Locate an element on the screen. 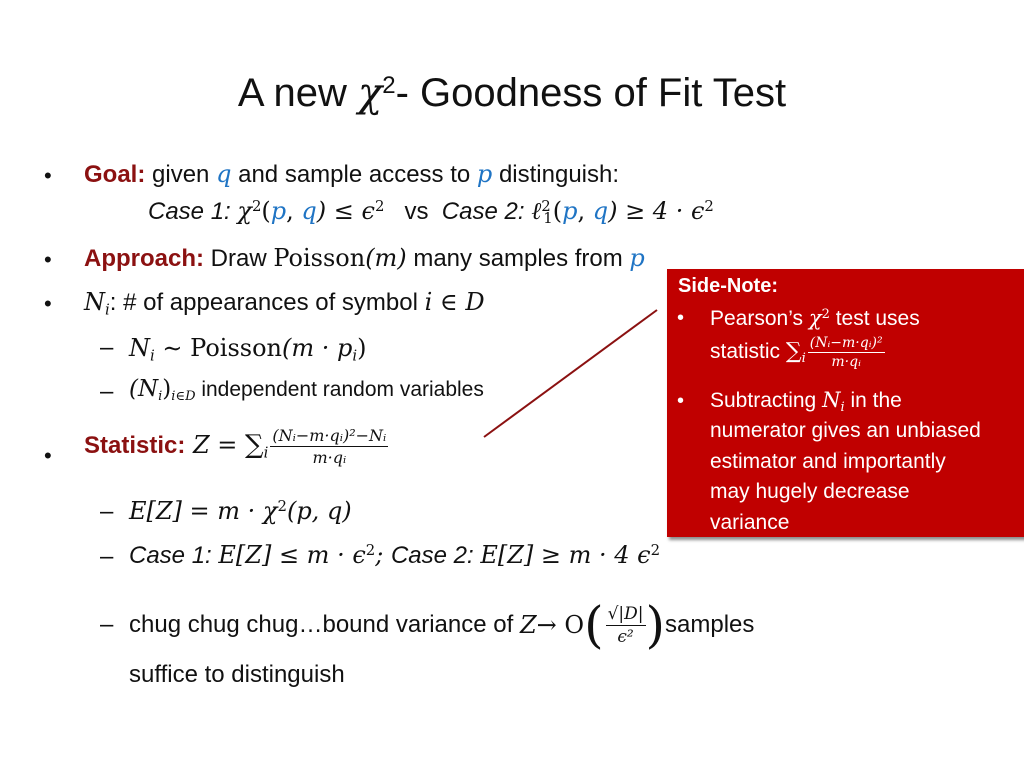 This screenshot has height=768, width=1024. side-note-item2-line1: Subtracting Ni in the is located at coordinates (806, 401).